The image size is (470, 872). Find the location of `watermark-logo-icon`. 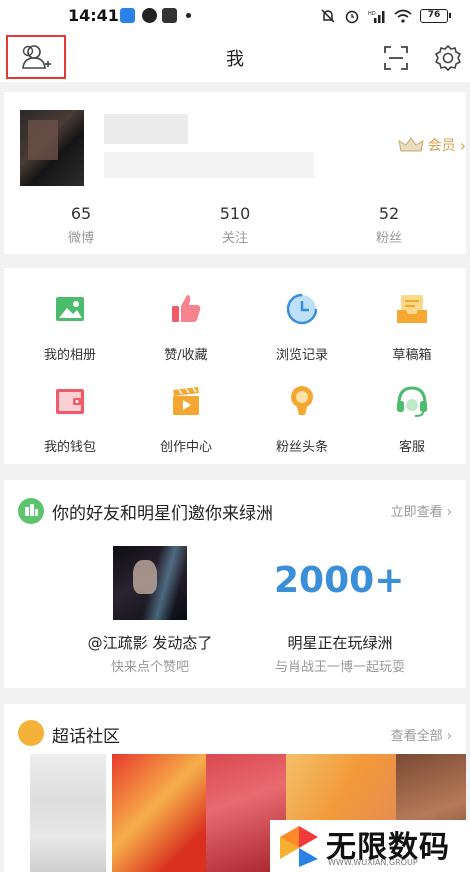

watermark-logo-icon is located at coordinates (299, 846).